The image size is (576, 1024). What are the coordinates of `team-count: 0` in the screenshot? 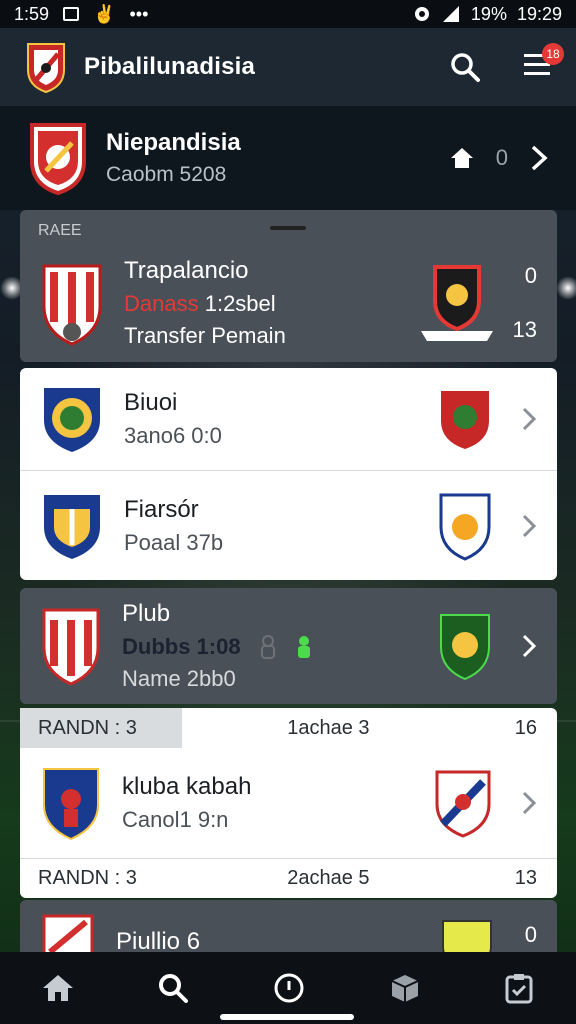 It's located at (501, 157).